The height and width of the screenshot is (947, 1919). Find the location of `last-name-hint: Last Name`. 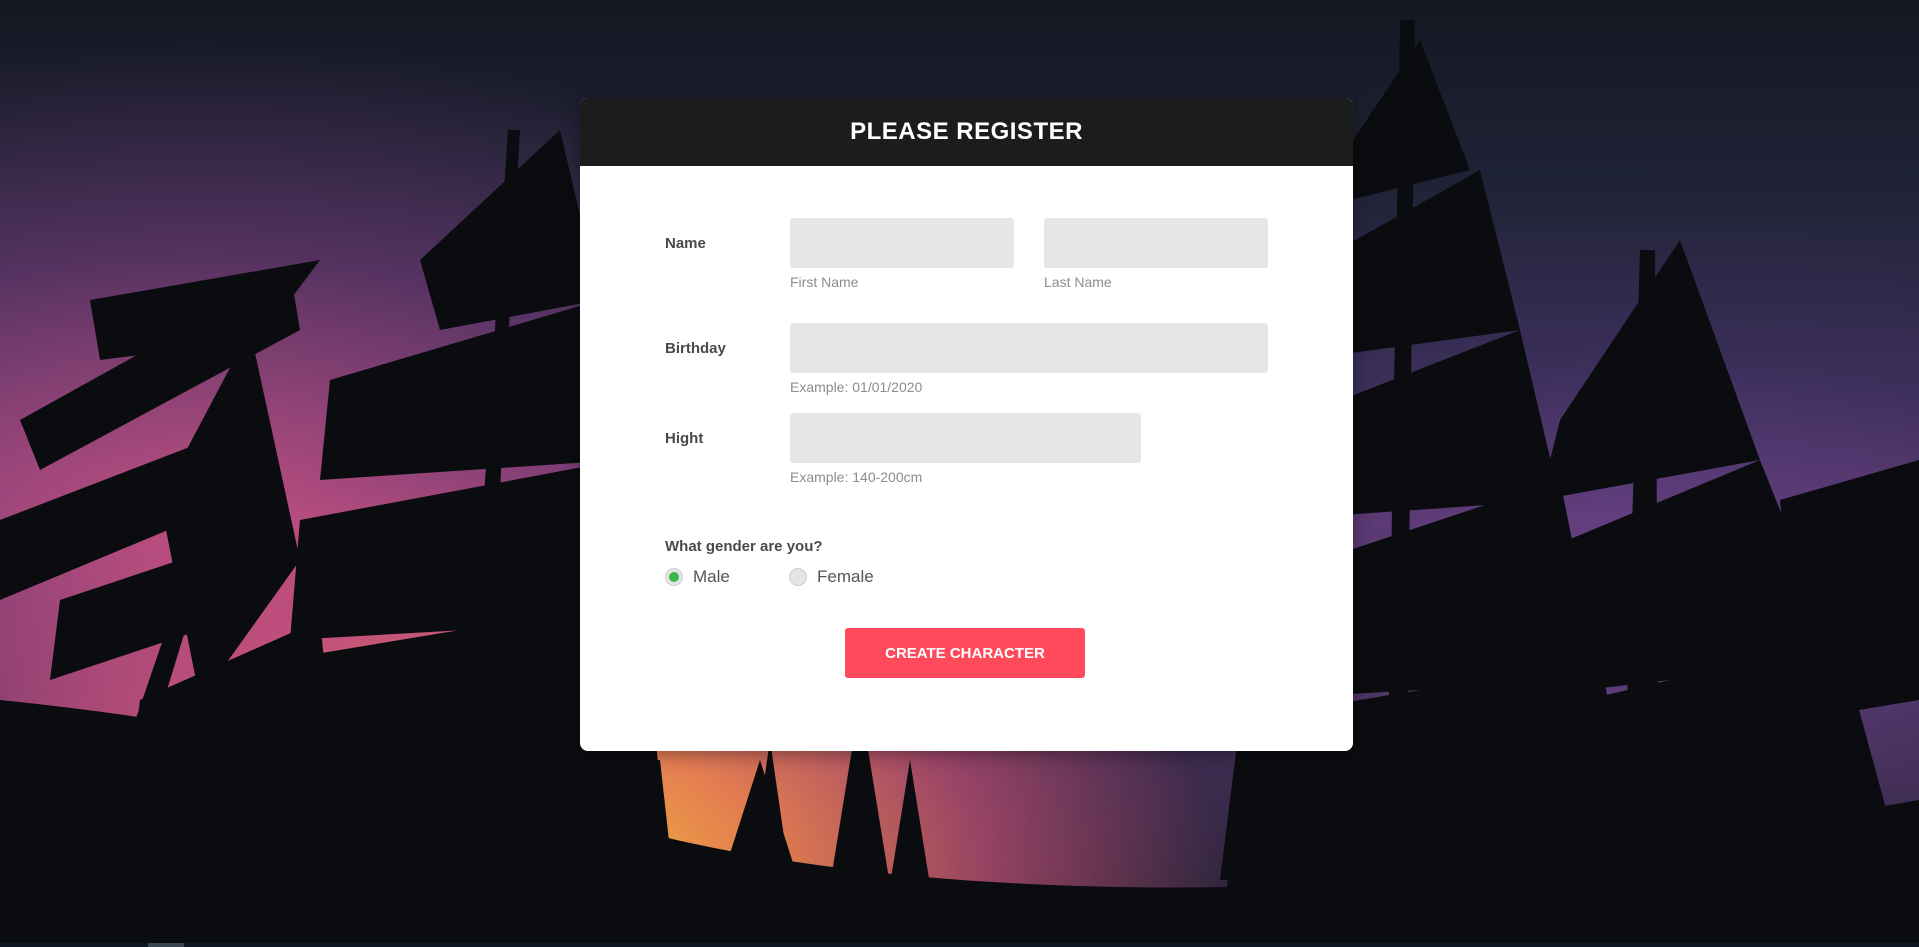

last-name-hint: Last Name is located at coordinates (1078, 282).